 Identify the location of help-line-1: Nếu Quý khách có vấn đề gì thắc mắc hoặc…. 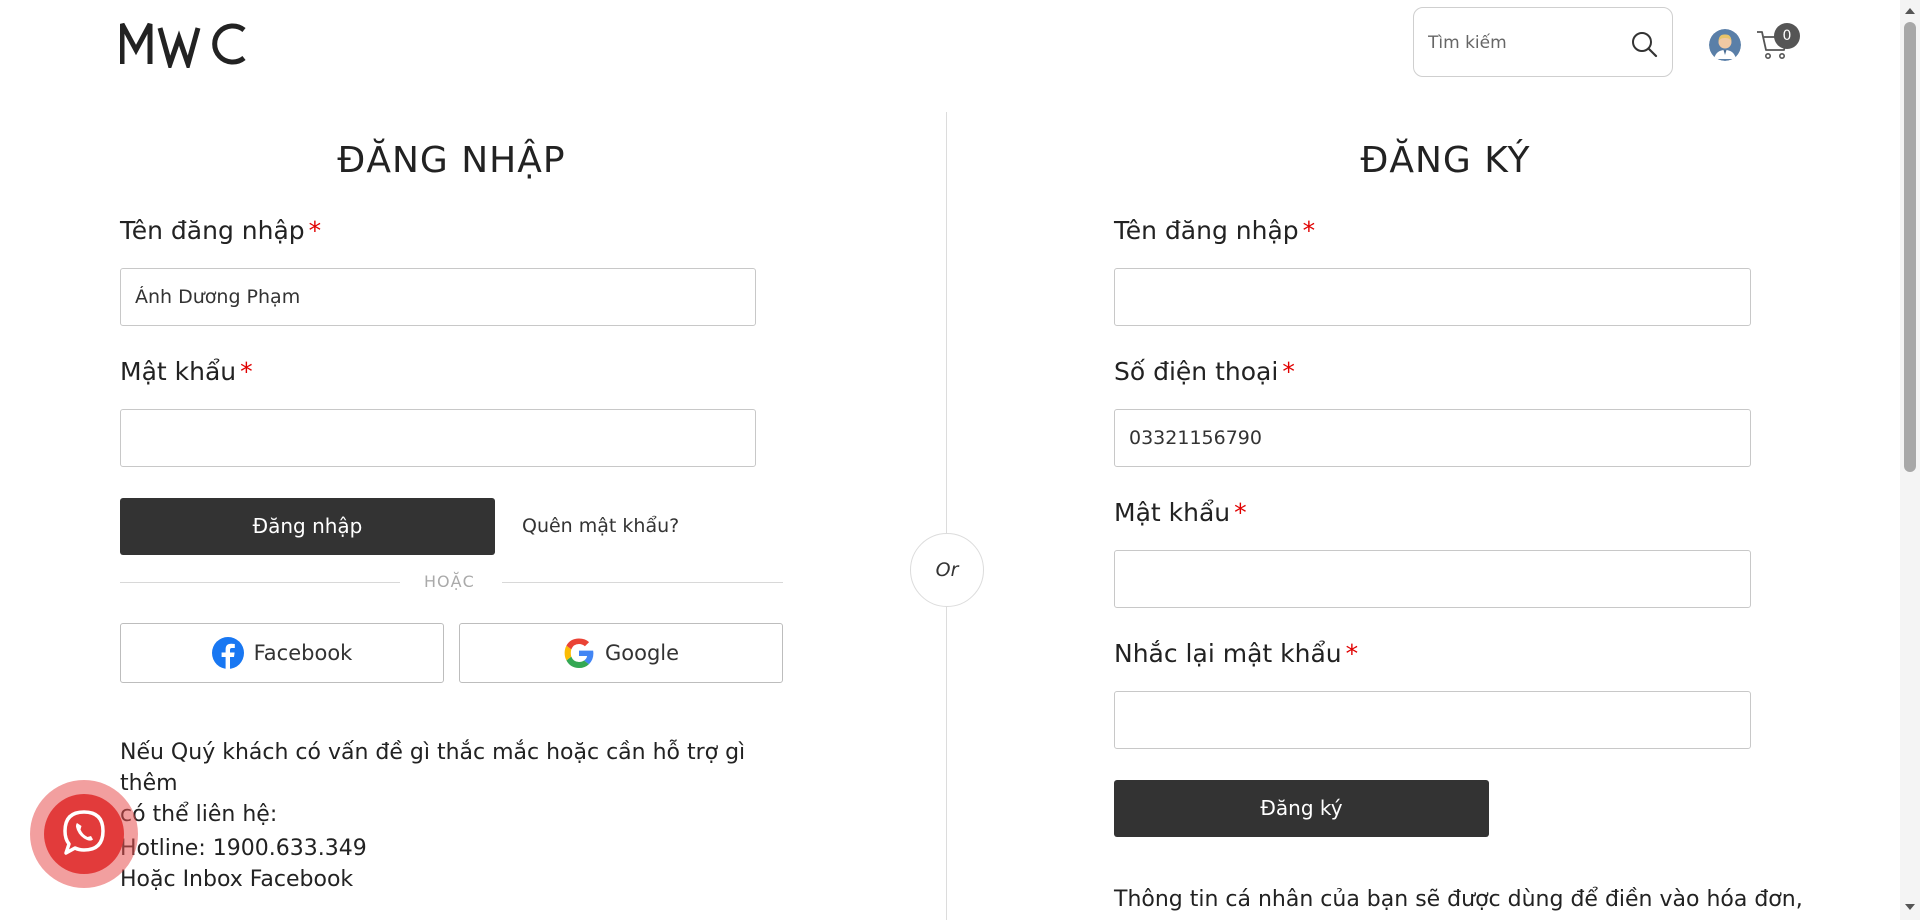
(433, 768).